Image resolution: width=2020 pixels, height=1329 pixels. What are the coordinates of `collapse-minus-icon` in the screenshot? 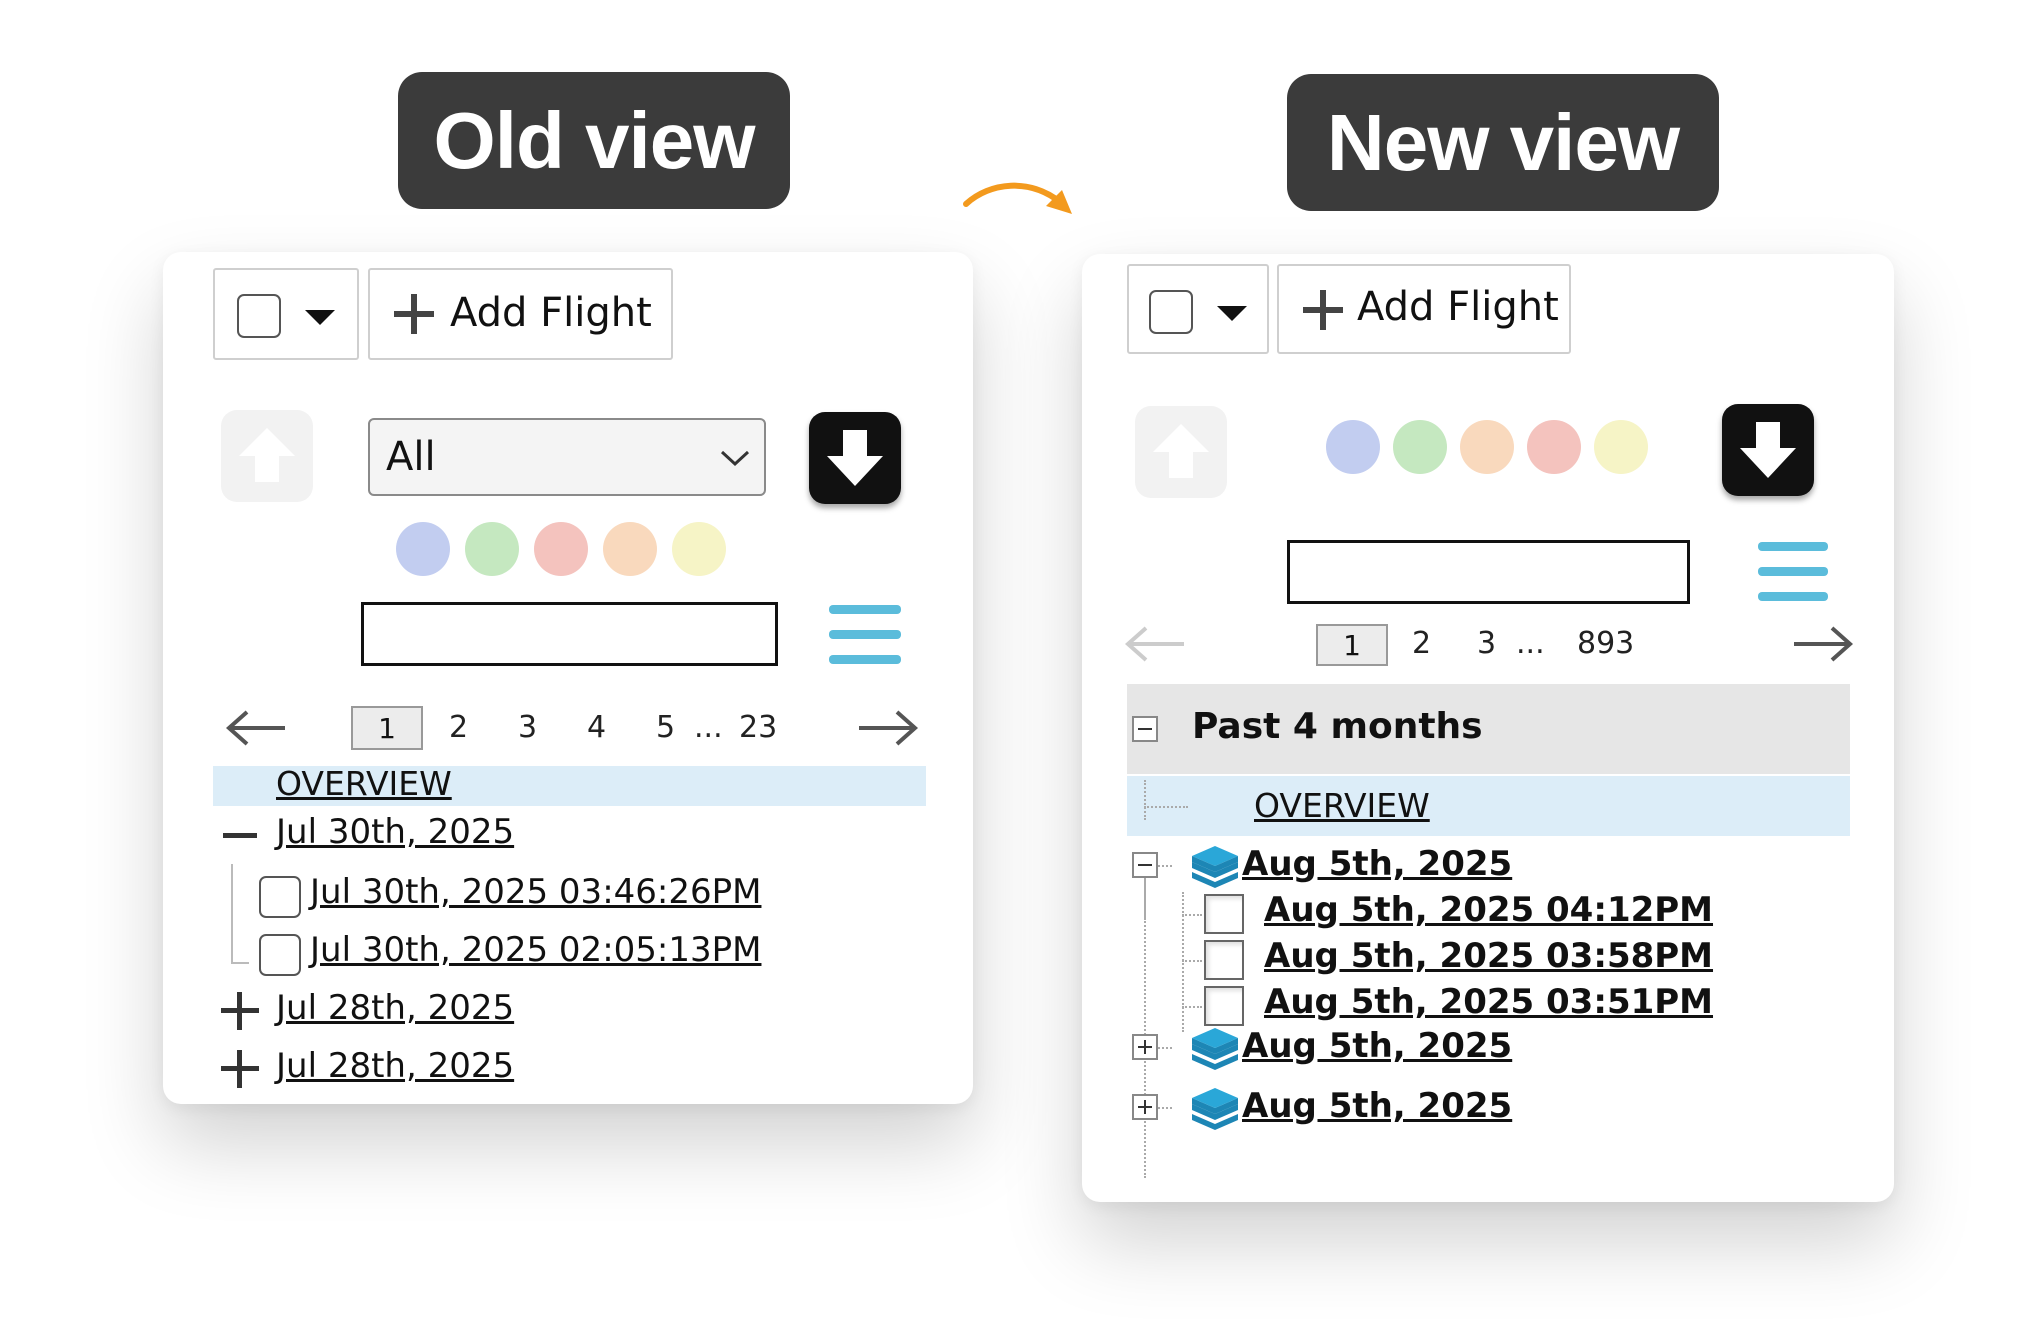 It's located at (240, 835).